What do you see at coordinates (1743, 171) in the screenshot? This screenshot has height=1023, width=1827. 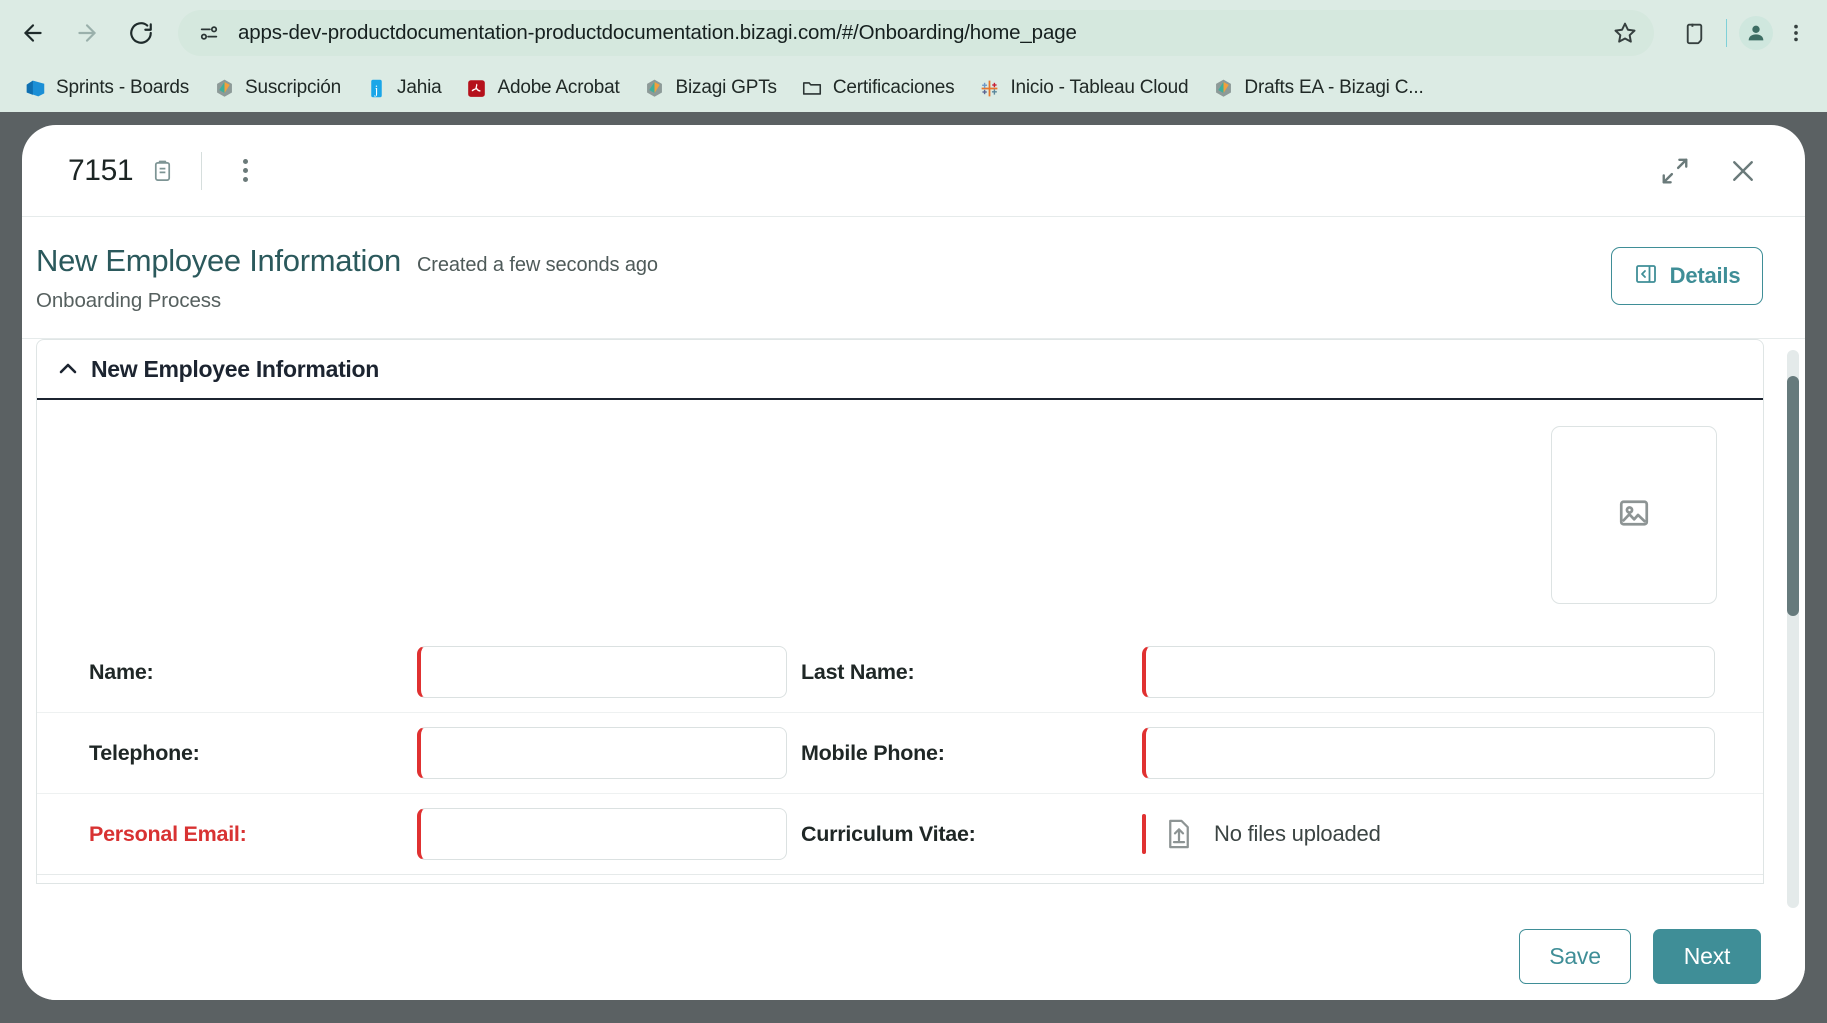 I see `close-icon` at bounding box center [1743, 171].